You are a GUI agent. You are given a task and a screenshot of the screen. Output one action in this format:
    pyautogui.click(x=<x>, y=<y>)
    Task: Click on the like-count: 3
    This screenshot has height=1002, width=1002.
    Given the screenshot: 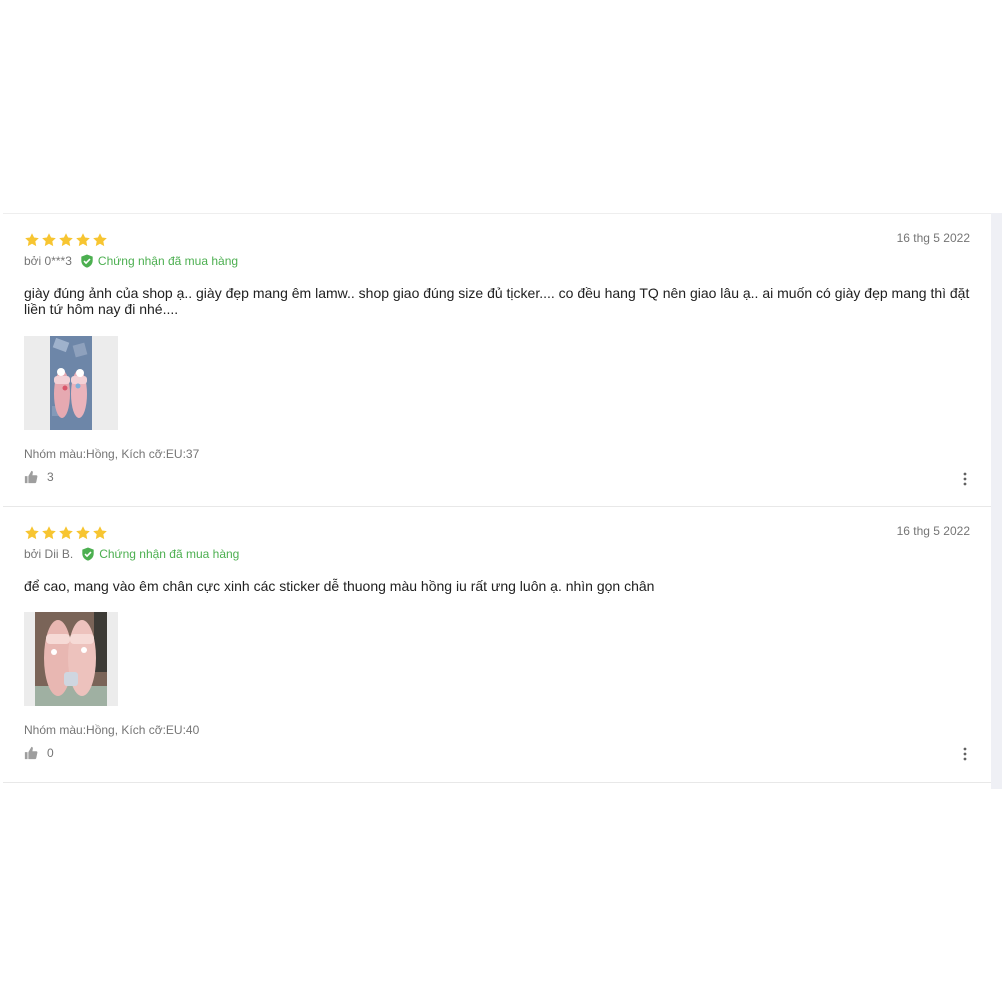 What is the action you would take?
    pyautogui.click(x=50, y=477)
    